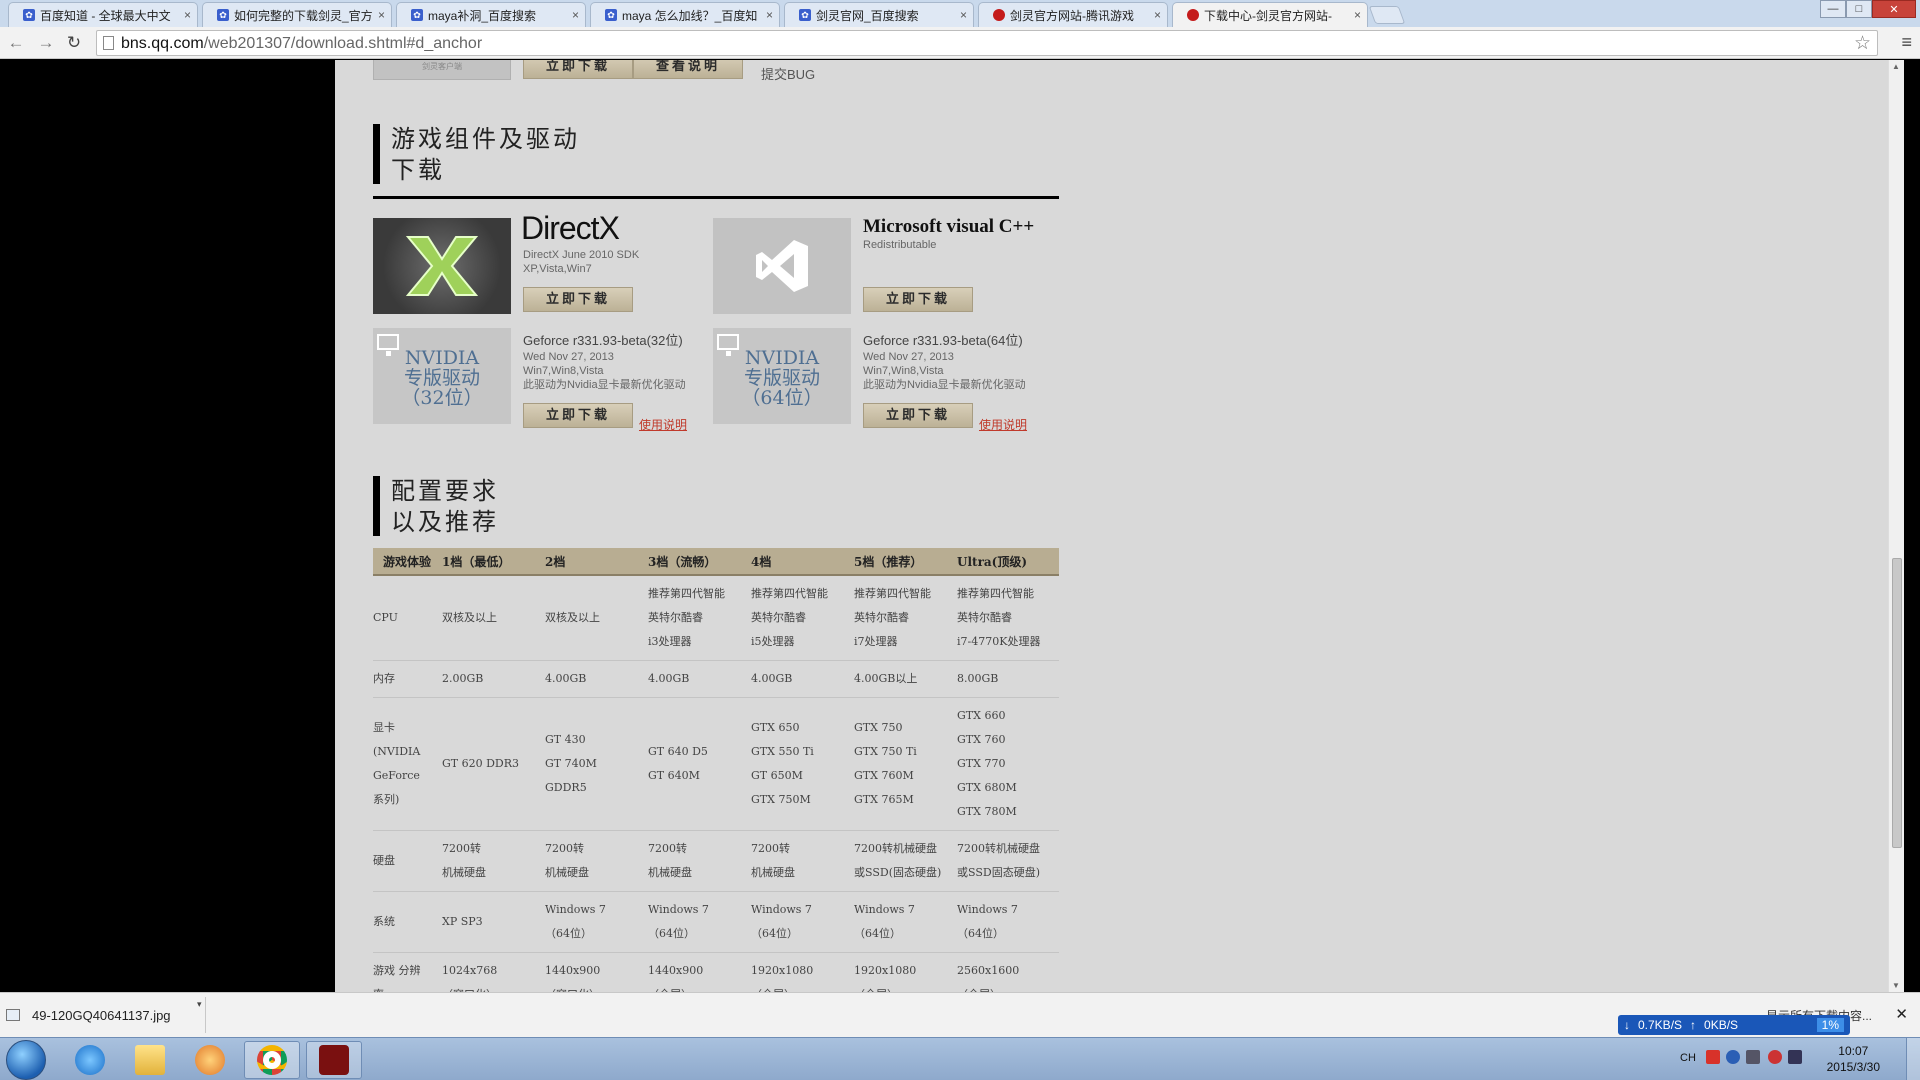  I want to click on help-icon, so click(1733, 1057).